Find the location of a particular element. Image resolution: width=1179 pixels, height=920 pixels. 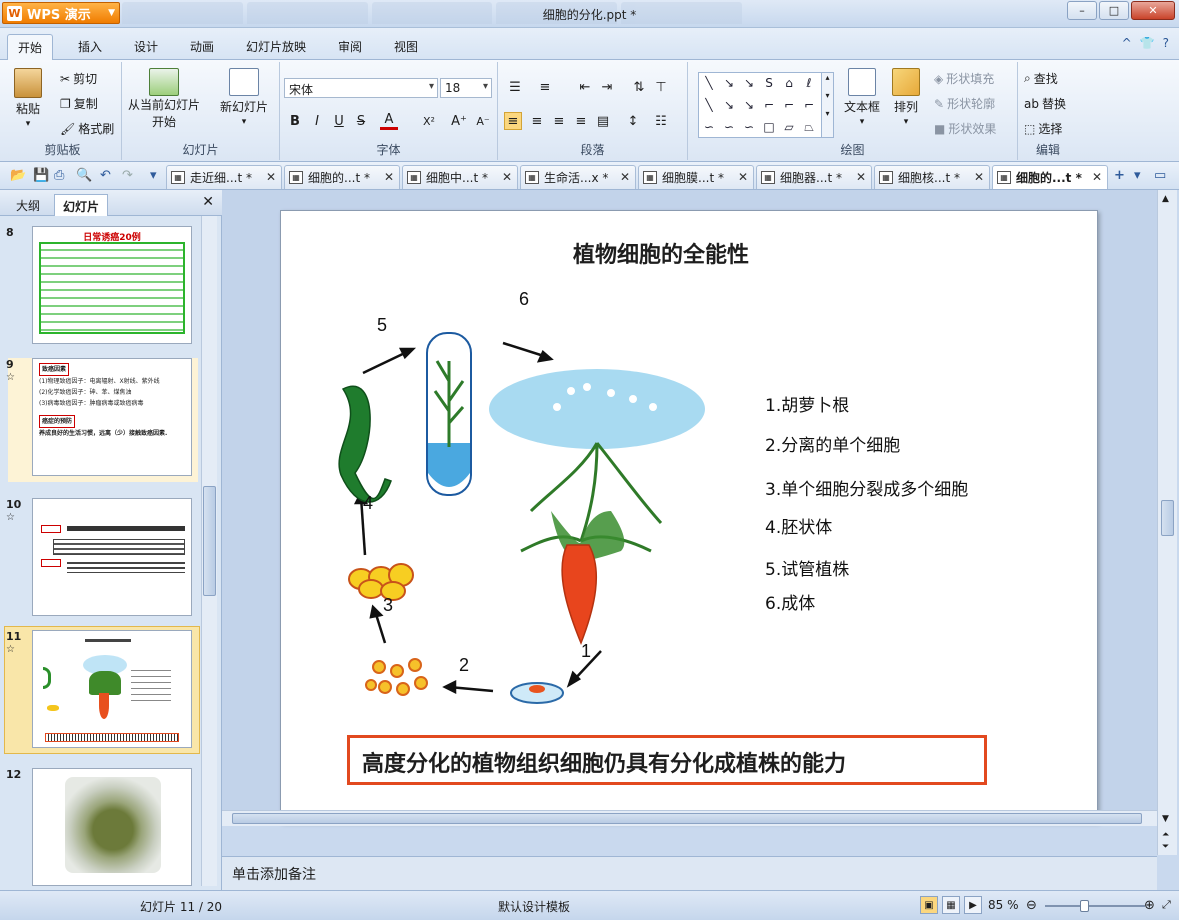

doc-tab-active: ▦ 细胞的...t * ✕ is located at coordinates (1050, 177).